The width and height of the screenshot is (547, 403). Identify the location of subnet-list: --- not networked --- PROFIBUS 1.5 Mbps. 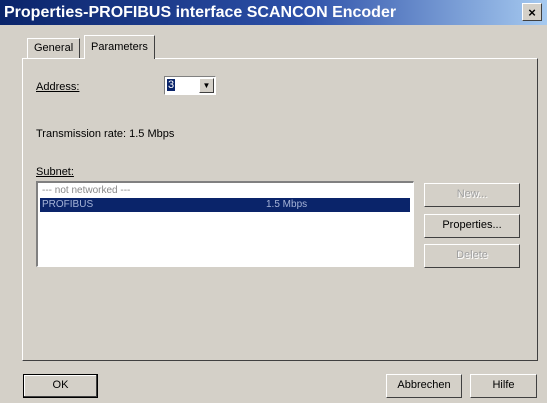
(225, 224).